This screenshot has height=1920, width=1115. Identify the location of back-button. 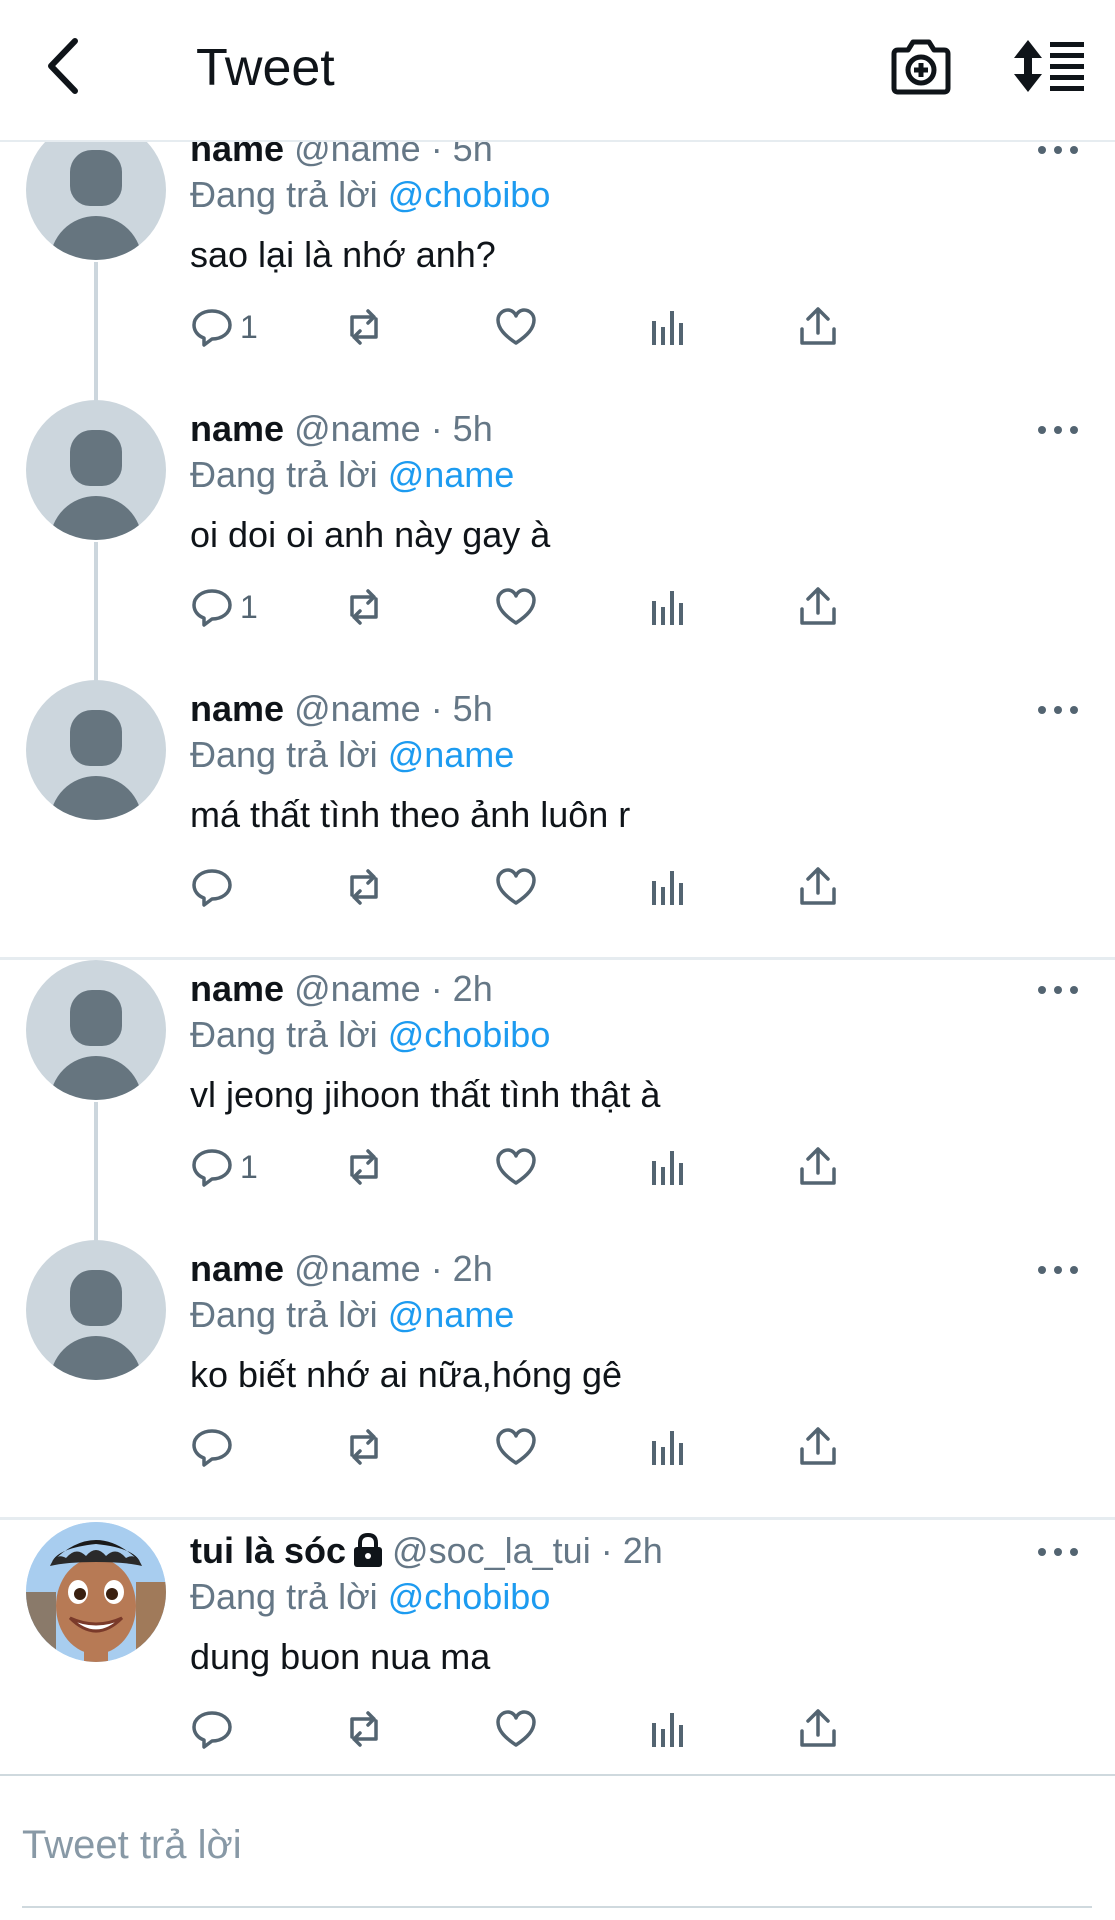
(63, 66).